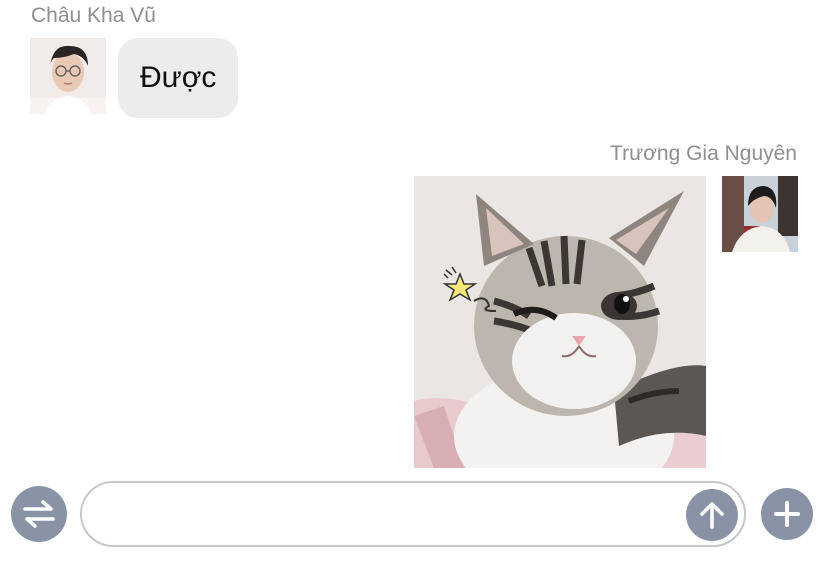 This screenshot has width=828, height=561. What do you see at coordinates (93, 15) in the screenshot?
I see `sender-name: Châu Kha Vũ` at bounding box center [93, 15].